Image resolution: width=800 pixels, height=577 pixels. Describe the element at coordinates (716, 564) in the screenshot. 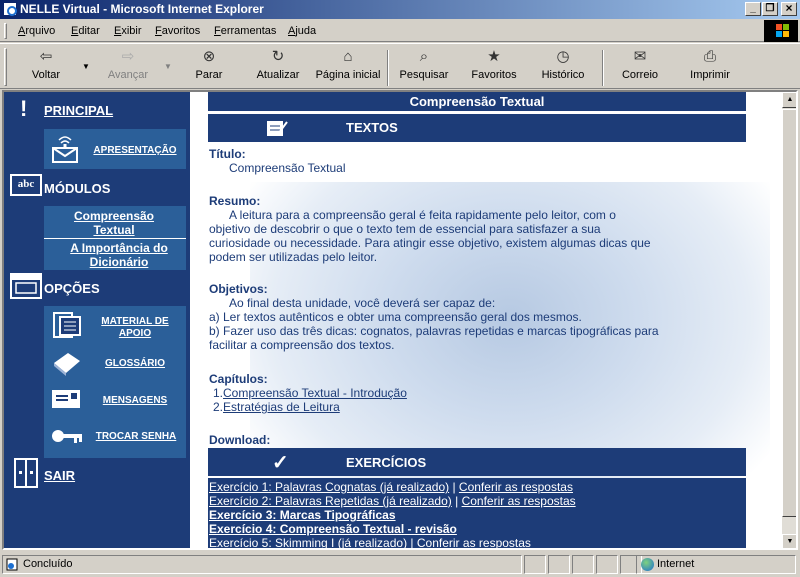

I see `zone-cell: Internet` at that location.